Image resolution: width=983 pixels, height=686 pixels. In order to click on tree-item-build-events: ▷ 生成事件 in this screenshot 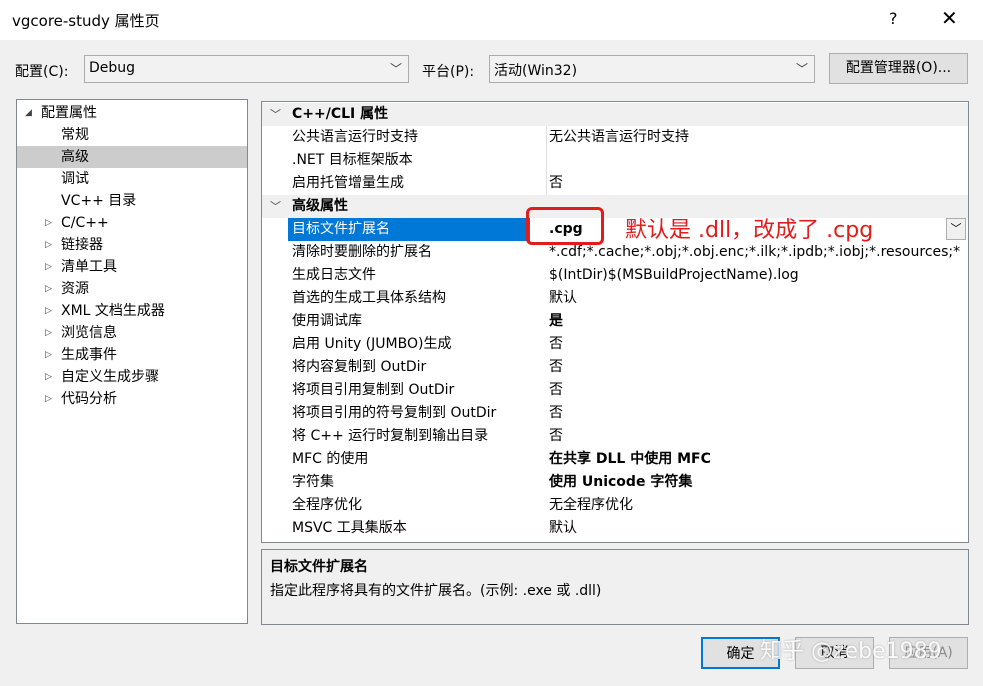, I will do `click(132, 355)`.